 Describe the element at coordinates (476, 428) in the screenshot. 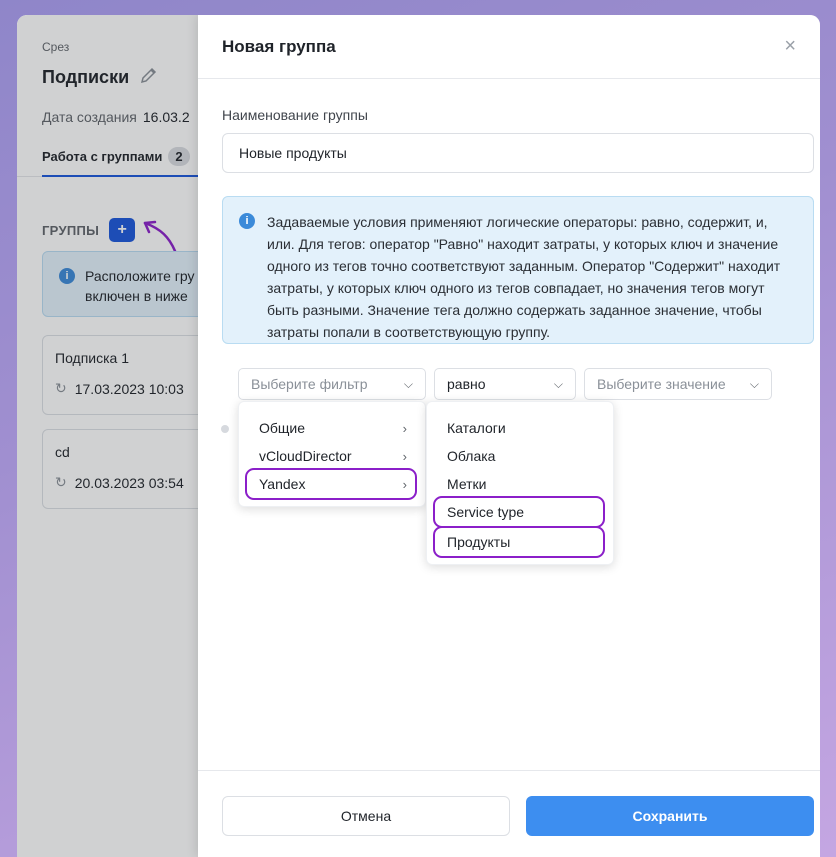

I see `submenu-item-label: Каталоги` at that location.